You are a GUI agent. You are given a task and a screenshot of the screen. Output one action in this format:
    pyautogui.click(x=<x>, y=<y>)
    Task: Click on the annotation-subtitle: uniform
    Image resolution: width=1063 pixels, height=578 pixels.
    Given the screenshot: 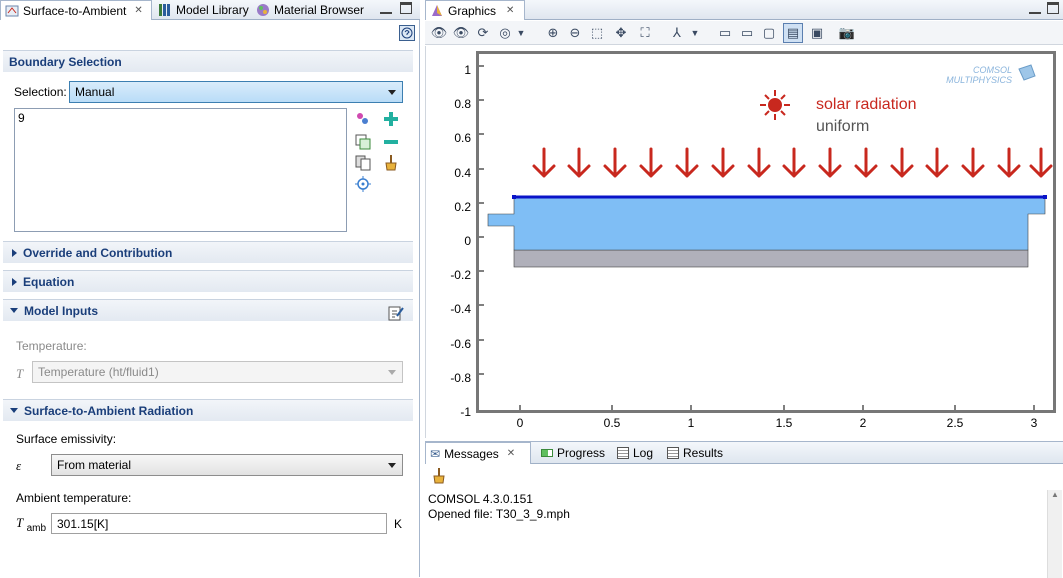 What is the action you would take?
    pyautogui.click(x=843, y=126)
    